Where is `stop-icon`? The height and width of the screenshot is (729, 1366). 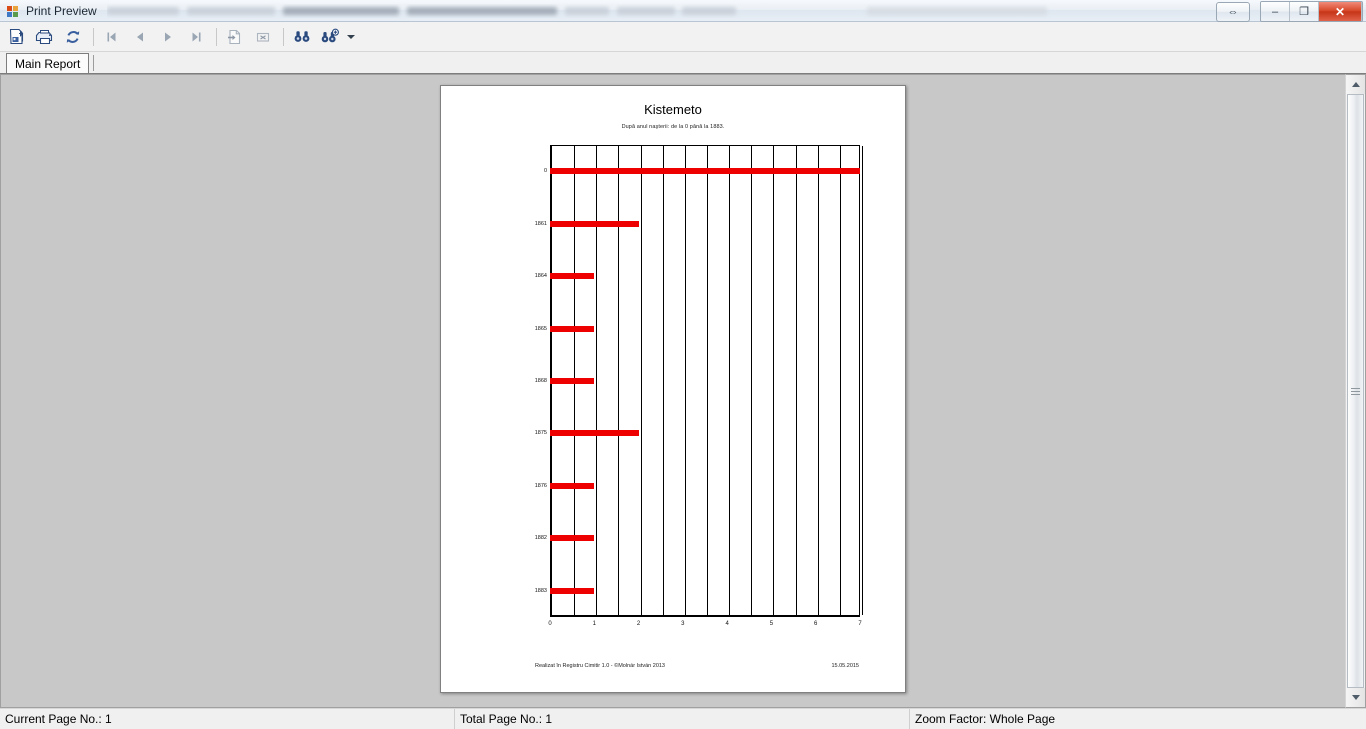 stop-icon is located at coordinates (263, 37).